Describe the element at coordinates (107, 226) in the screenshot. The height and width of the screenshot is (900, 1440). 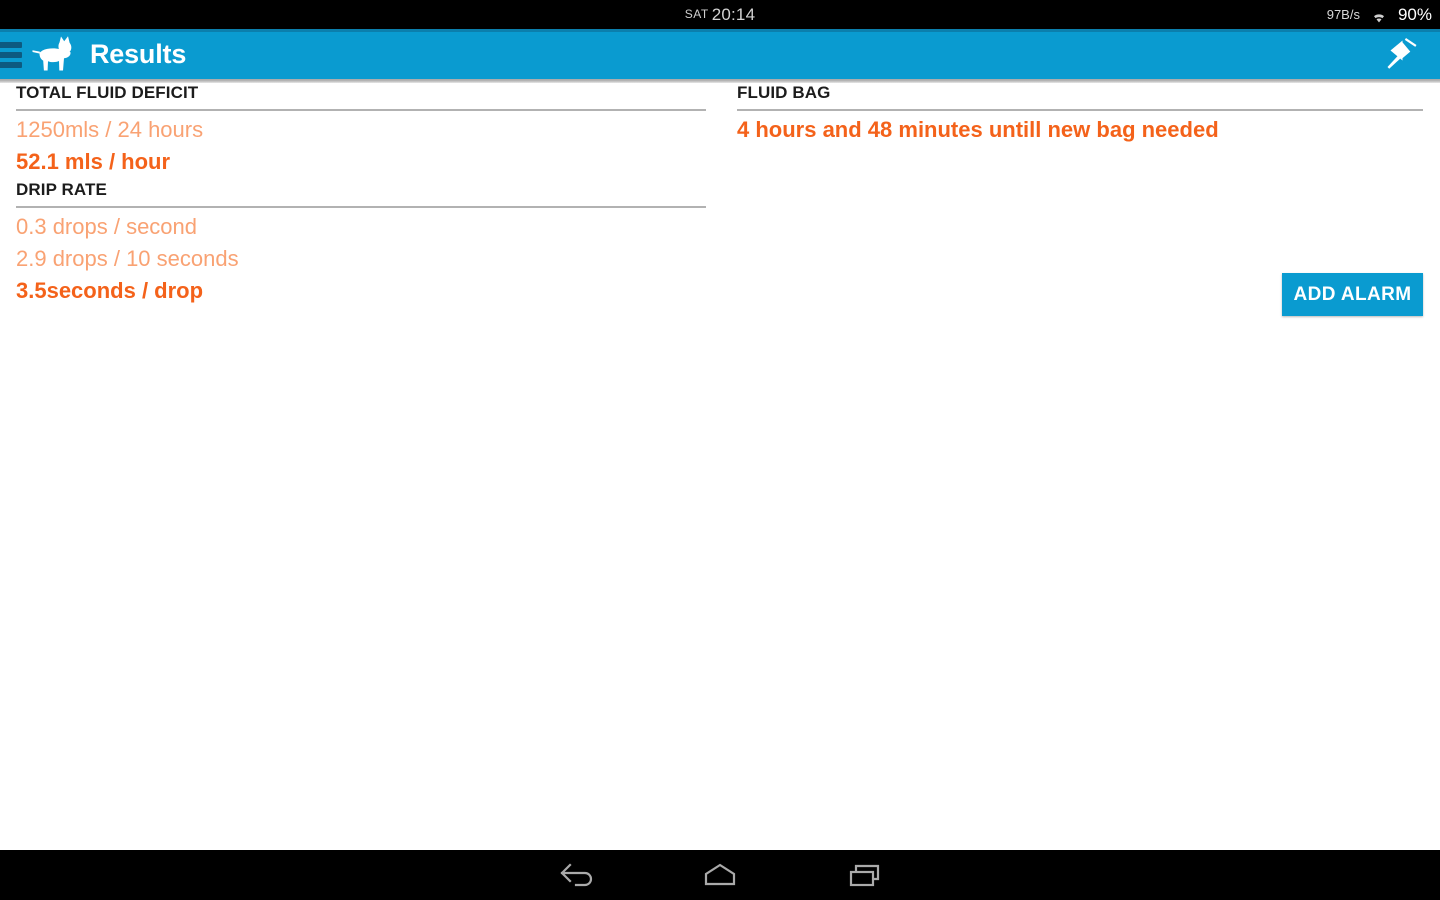
I see `drip-rate-per-second-value: 0.3 drops / second` at that location.